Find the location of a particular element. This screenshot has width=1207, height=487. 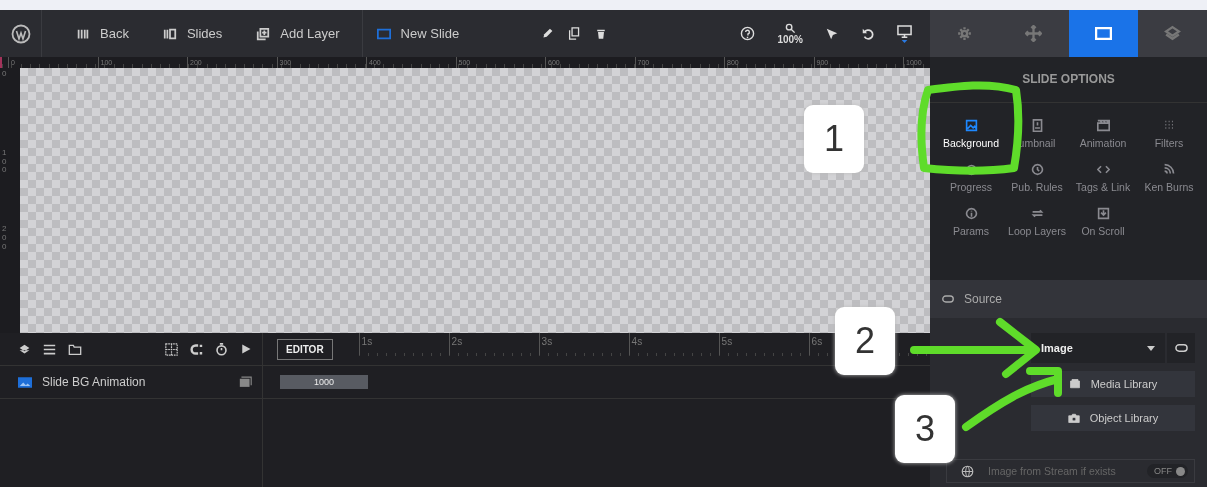

option-button: Animation is located at coordinates (1103, 134).